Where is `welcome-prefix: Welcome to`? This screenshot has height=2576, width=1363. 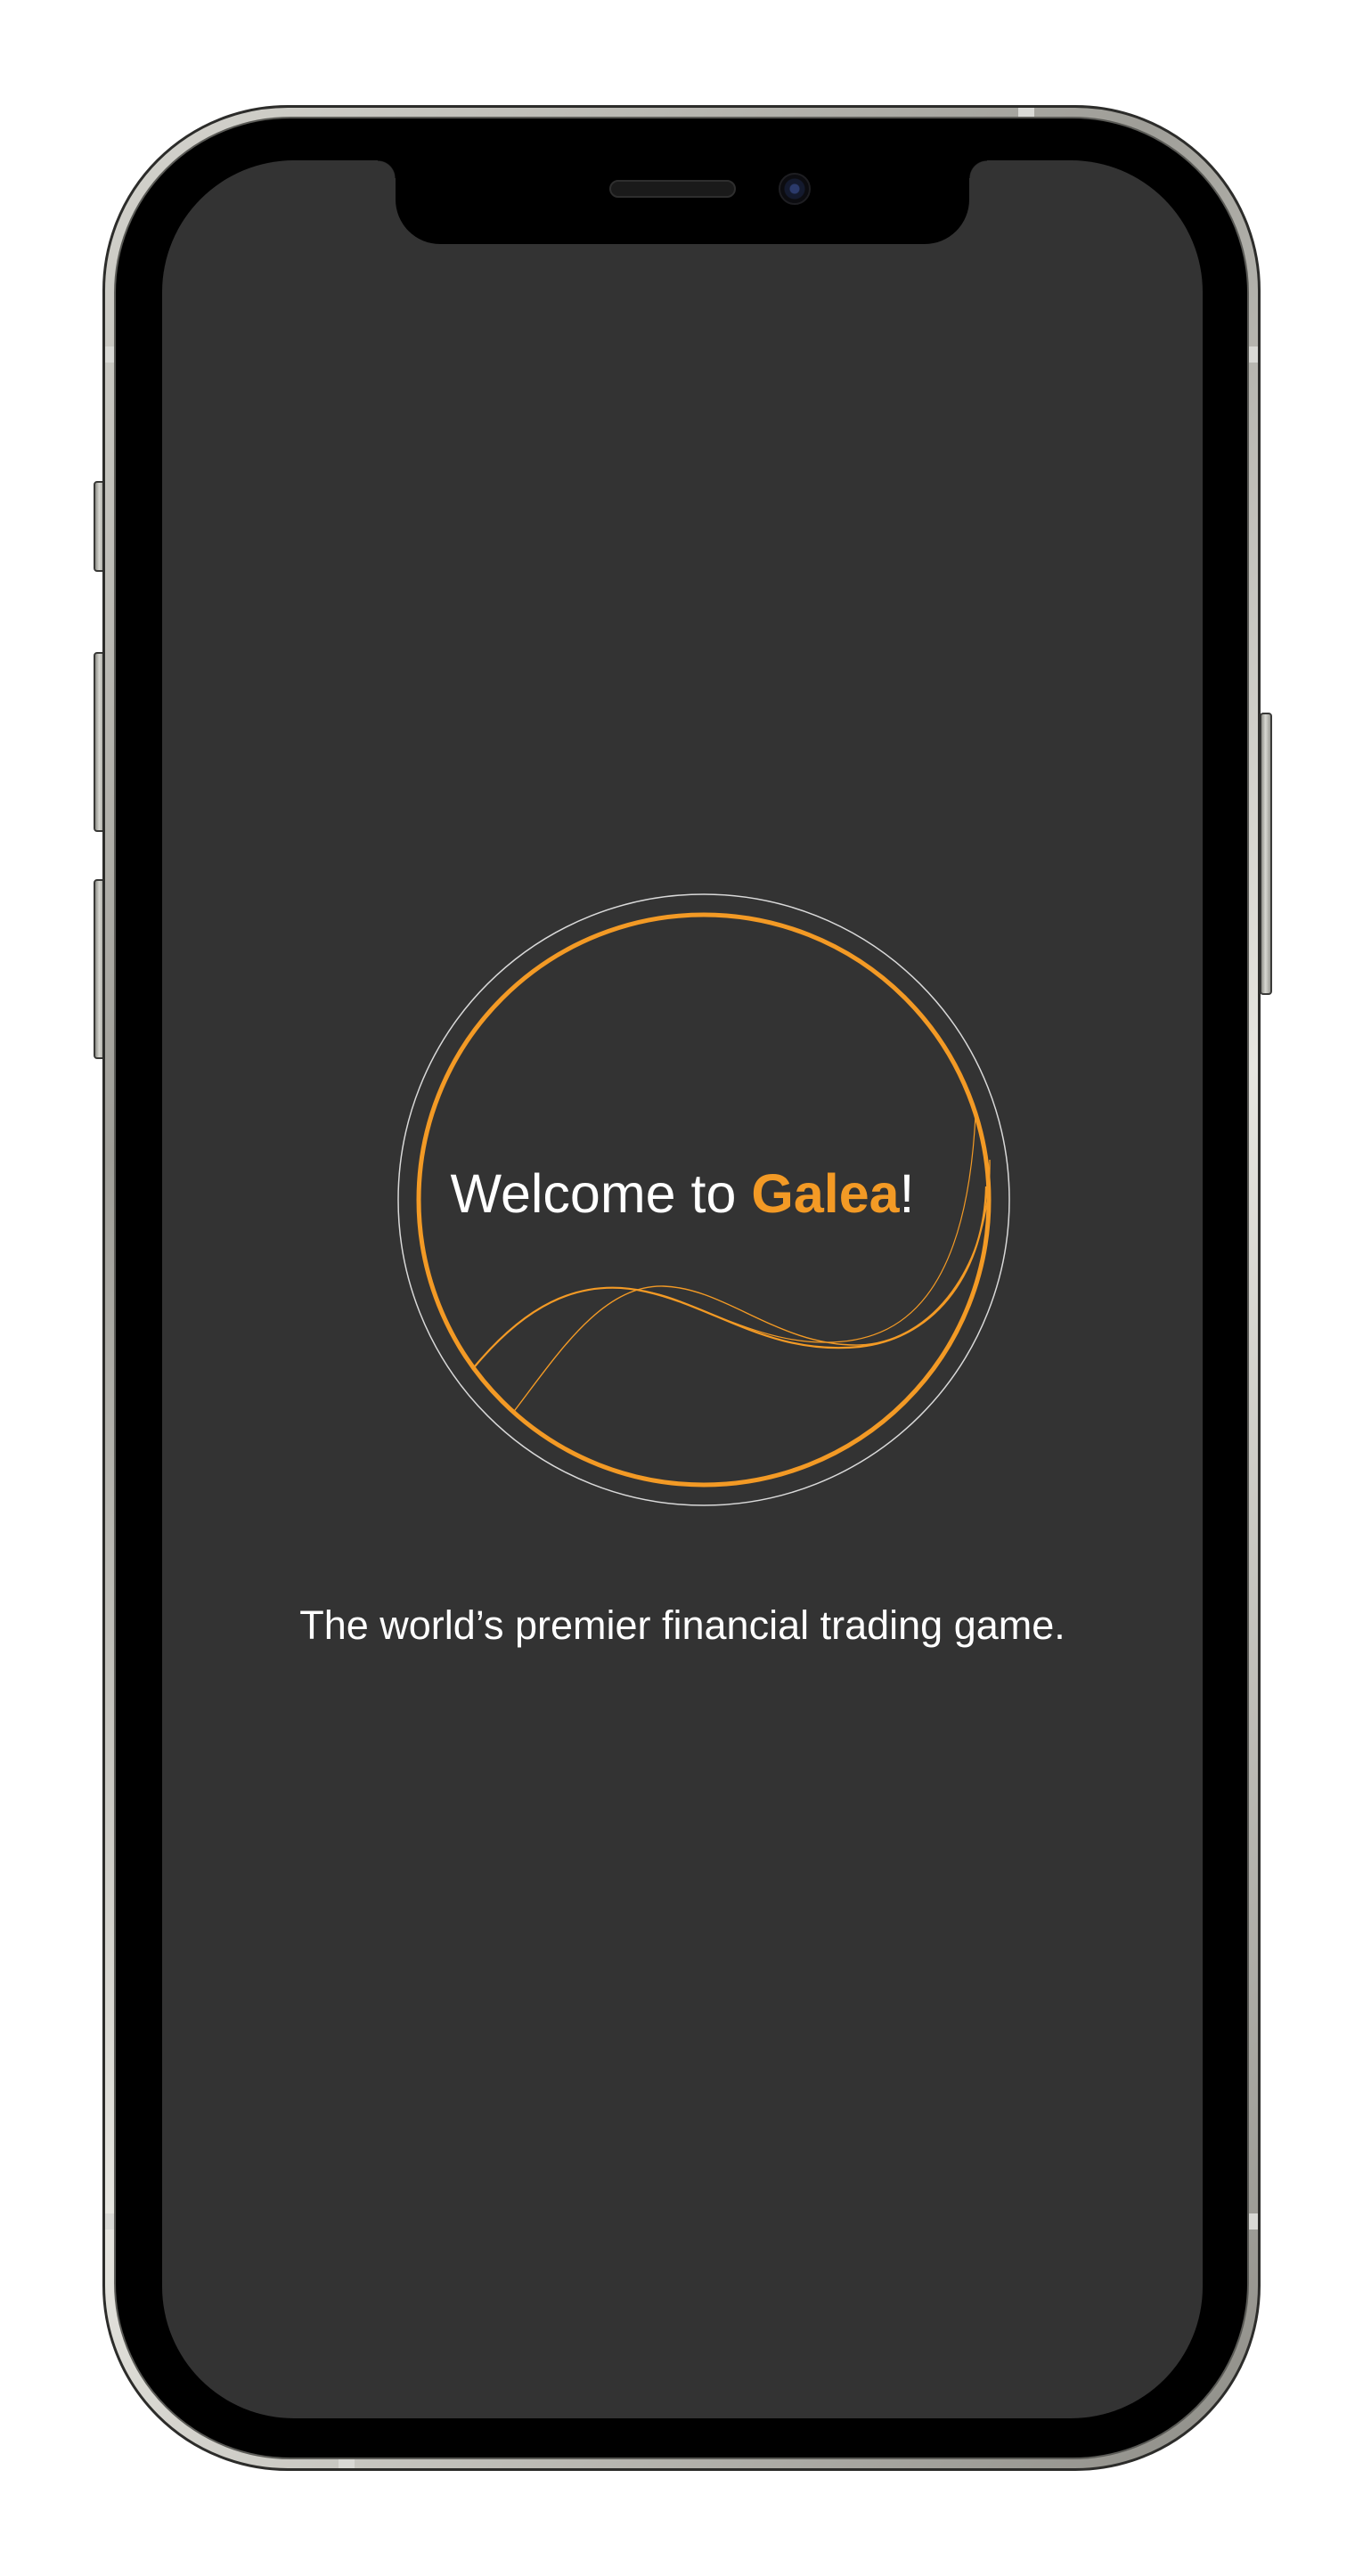 welcome-prefix: Welcome to is located at coordinates (601, 1194).